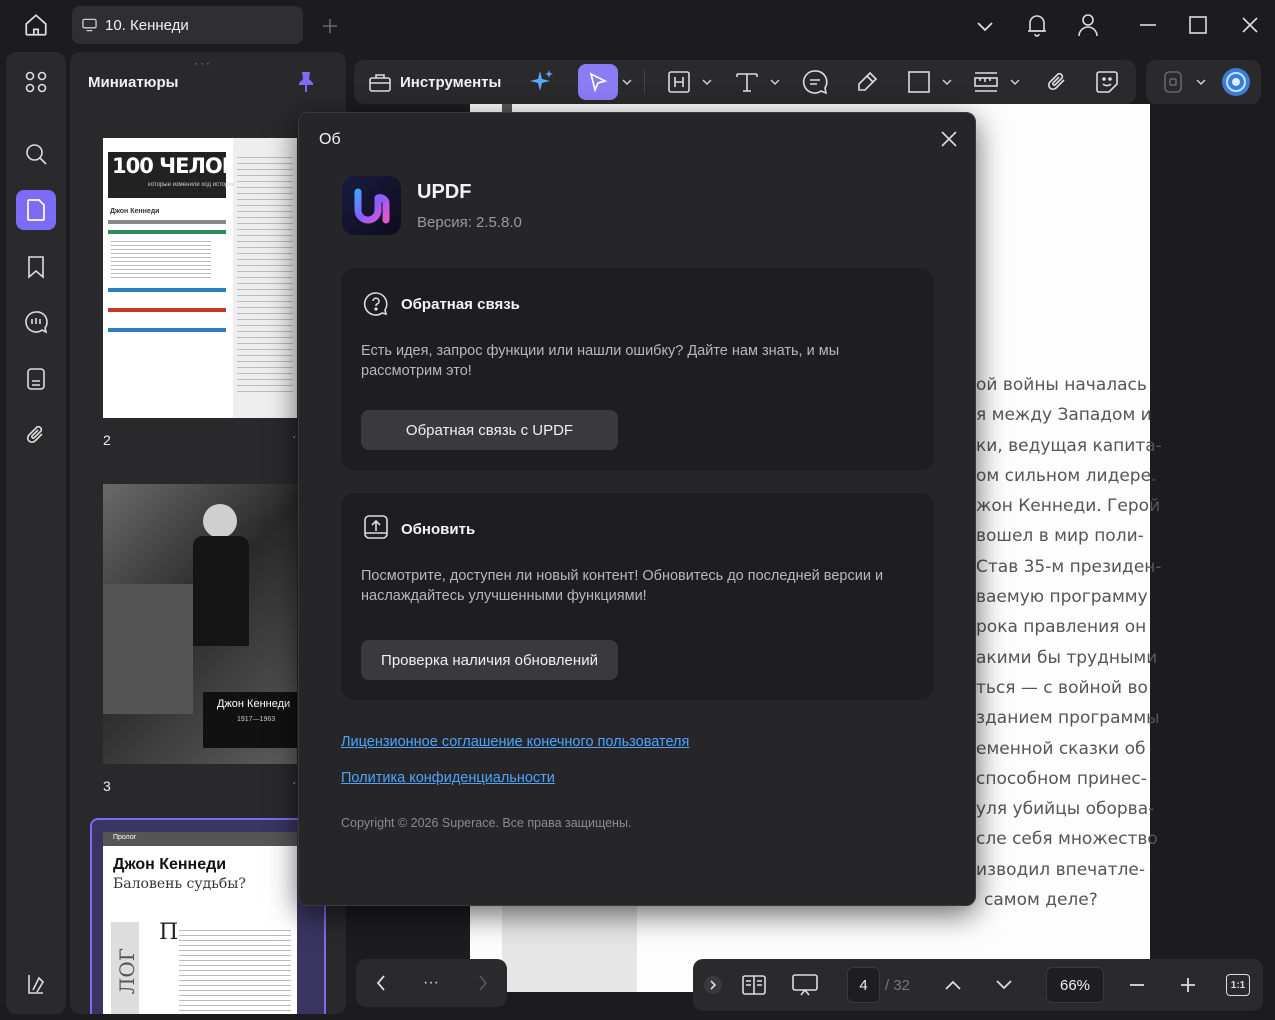  I want to click on text-line: вошел в мир поли-, so click(1060, 536).